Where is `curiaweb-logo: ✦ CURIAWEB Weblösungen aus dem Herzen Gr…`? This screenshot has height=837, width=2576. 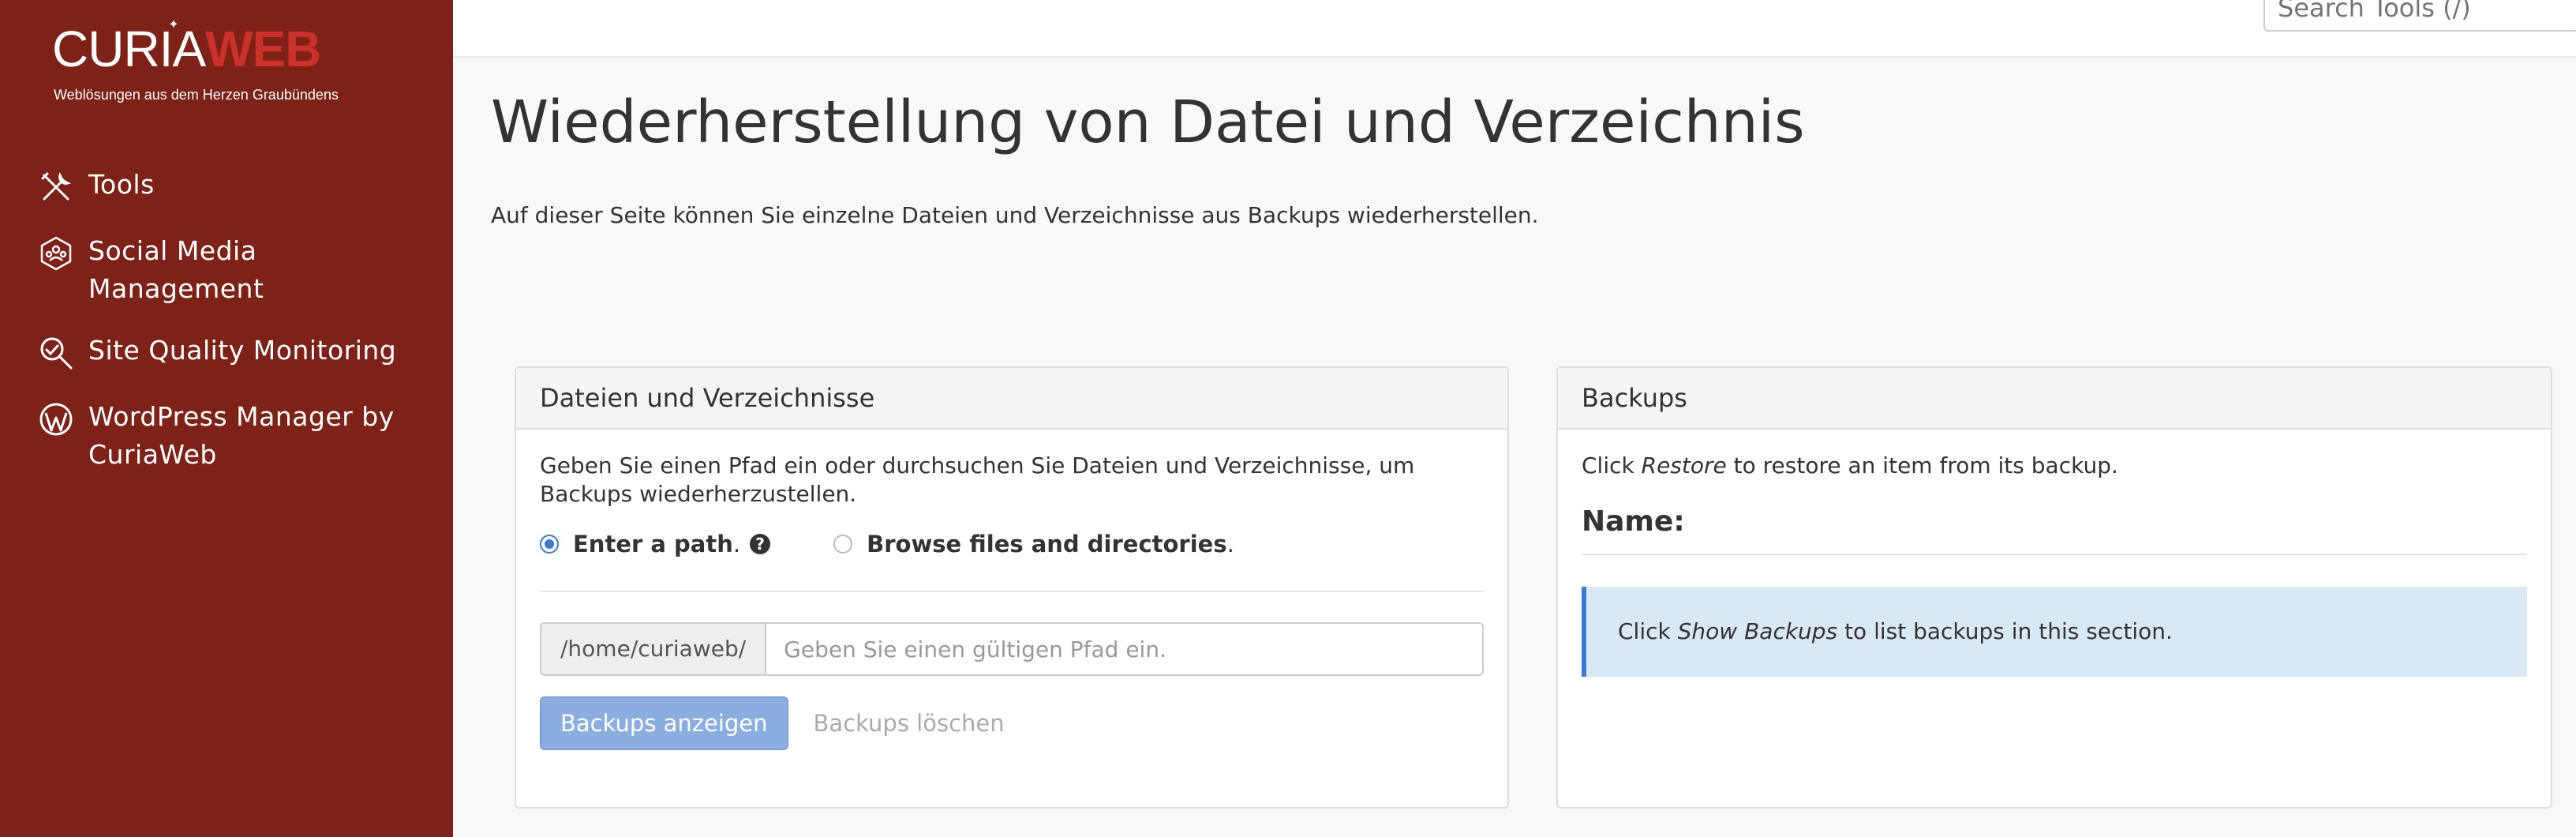
curiaweb-logo: ✦ CURIAWEB Weblösungen aus dem Herzen Gr… is located at coordinates (210, 65).